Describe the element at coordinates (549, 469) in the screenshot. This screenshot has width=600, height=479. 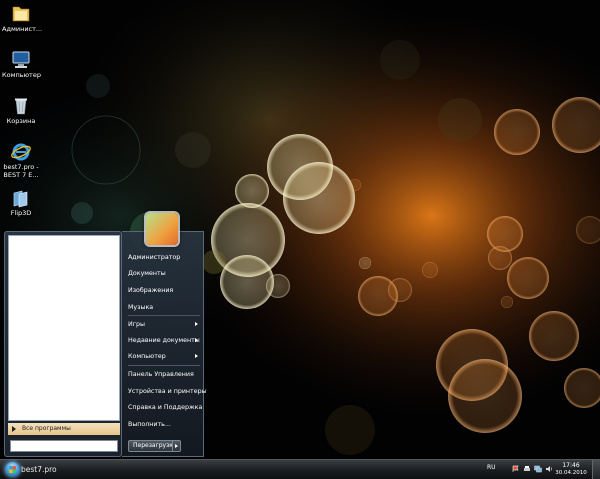
I see `volume-icon` at that location.